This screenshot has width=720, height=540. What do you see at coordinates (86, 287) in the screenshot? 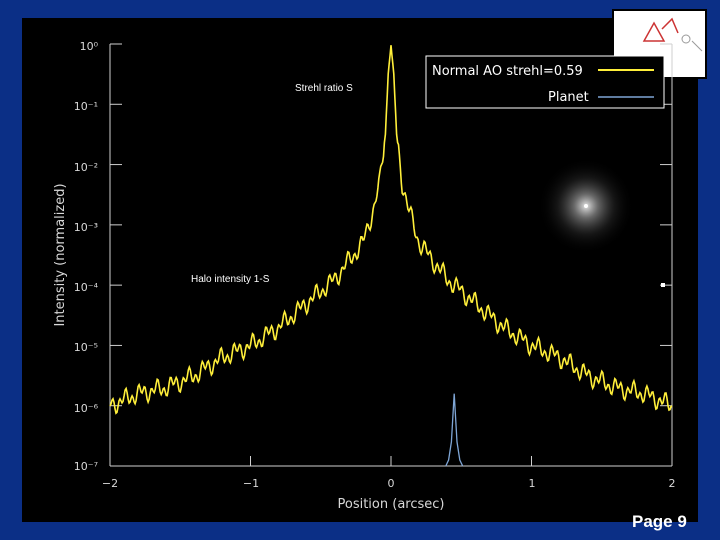
I see `y-tick-label: 10⁻⁴` at bounding box center [86, 287].